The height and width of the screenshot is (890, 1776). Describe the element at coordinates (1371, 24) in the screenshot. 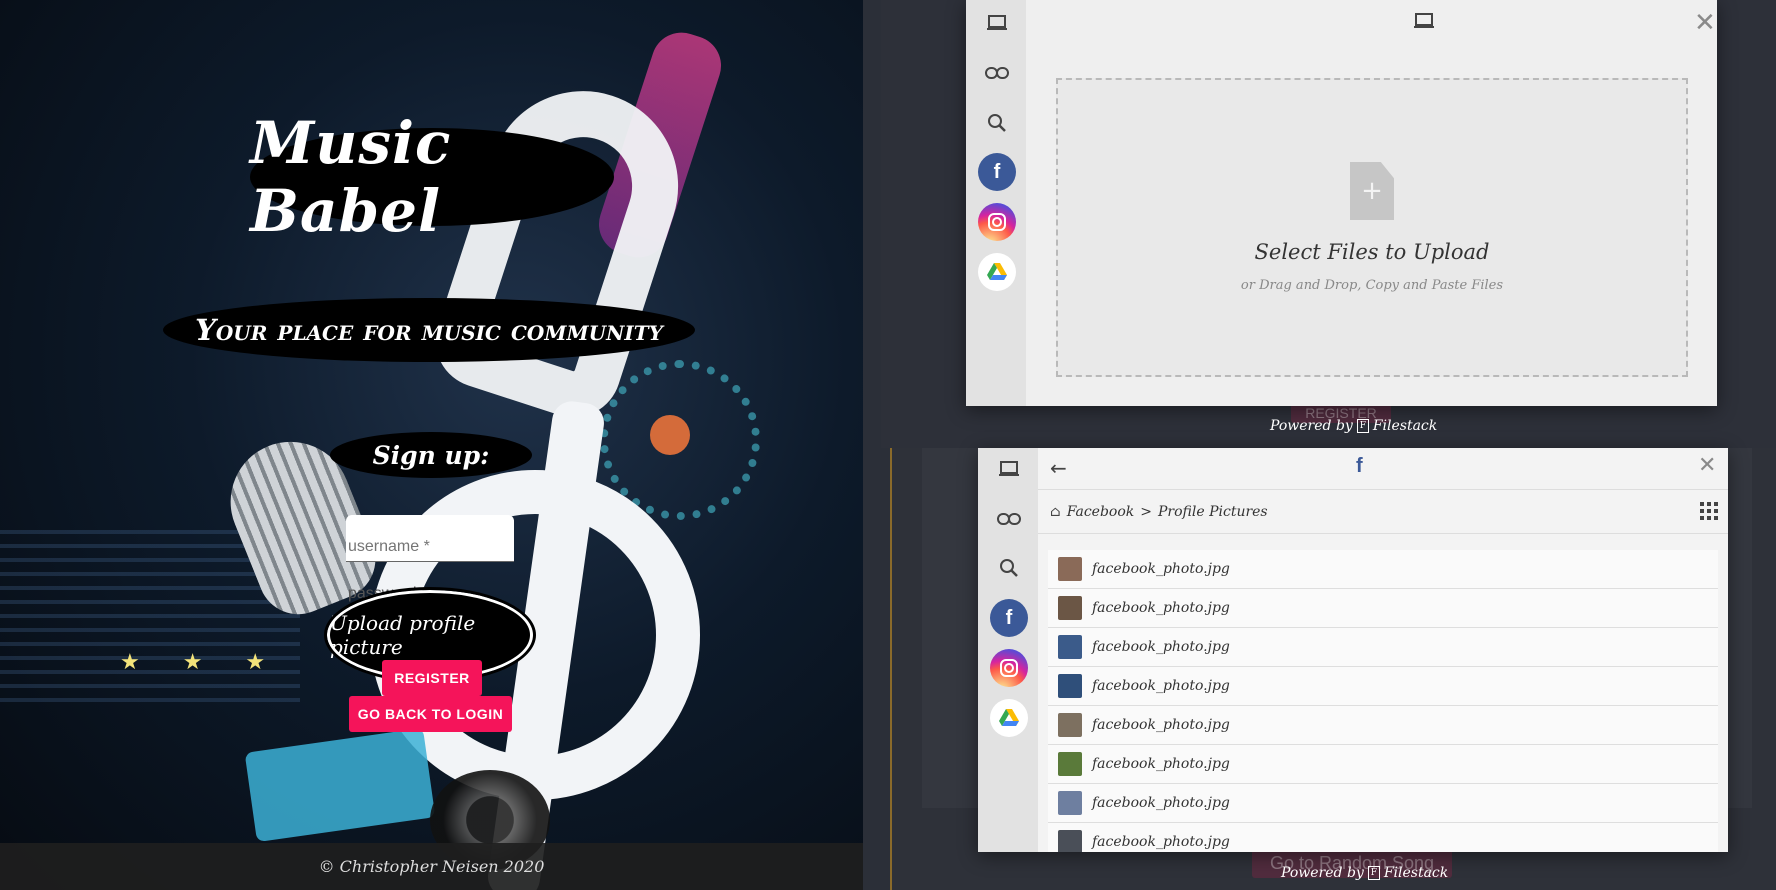

I see `picker-header` at that location.